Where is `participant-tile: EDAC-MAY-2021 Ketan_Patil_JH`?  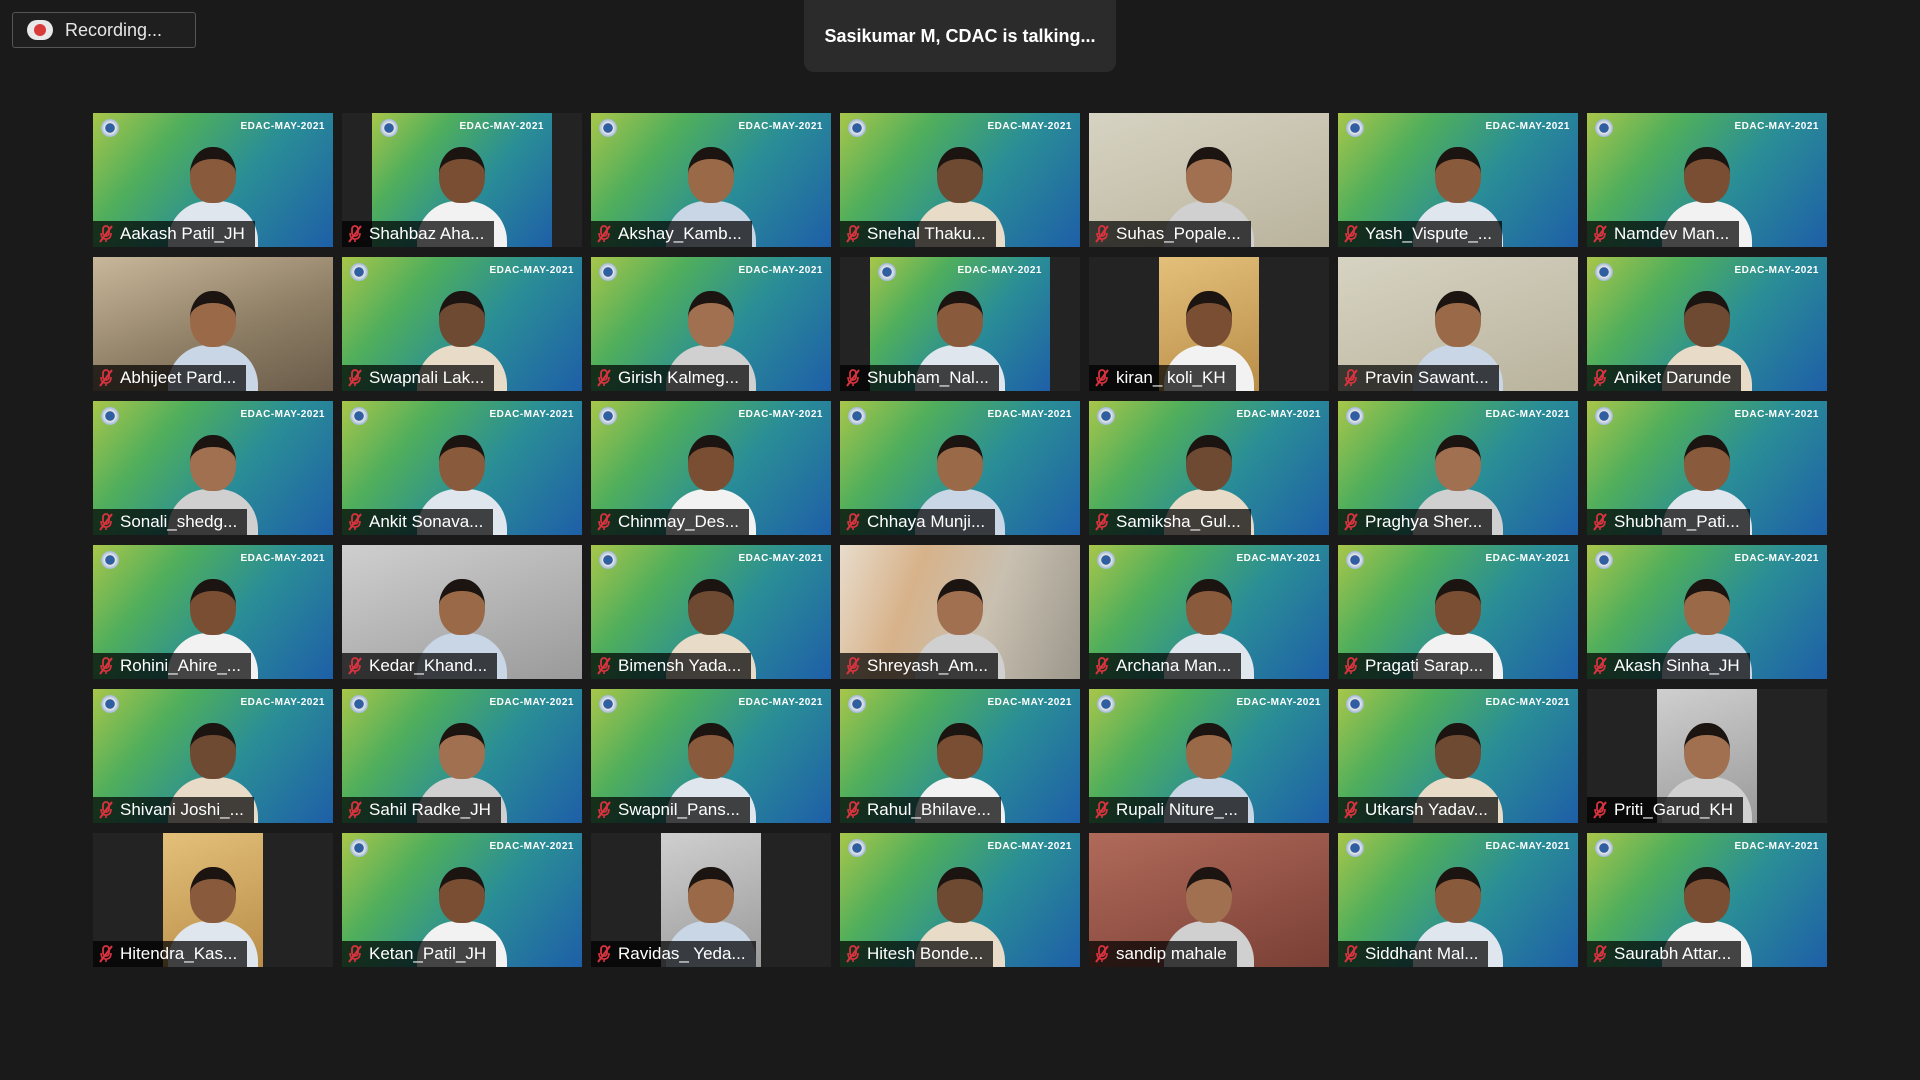 participant-tile: EDAC-MAY-2021 Ketan_Patil_JH is located at coordinates (462, 900).